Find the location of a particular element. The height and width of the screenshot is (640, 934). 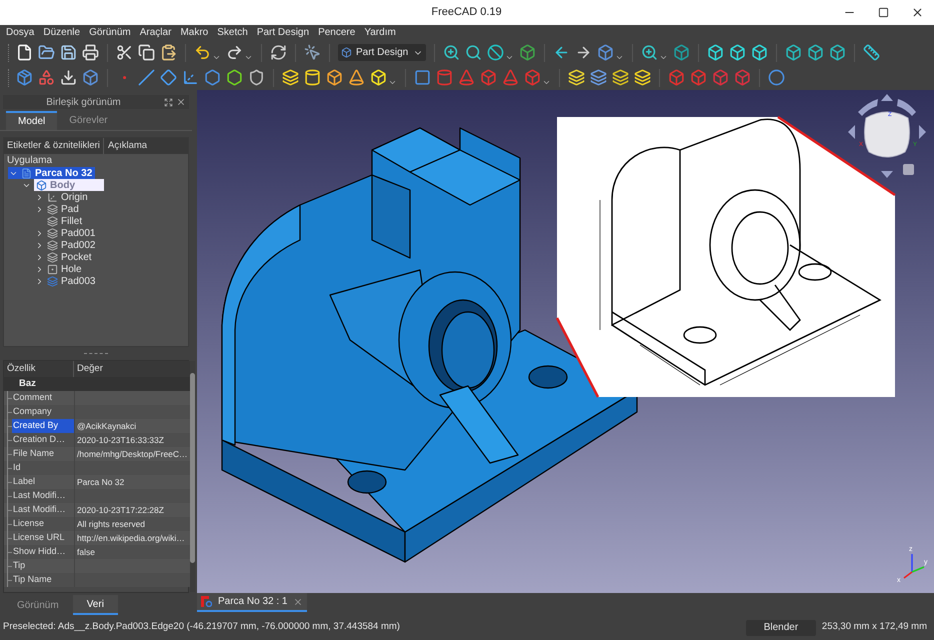

column-header: Değer is located at coordinates (132, 369).